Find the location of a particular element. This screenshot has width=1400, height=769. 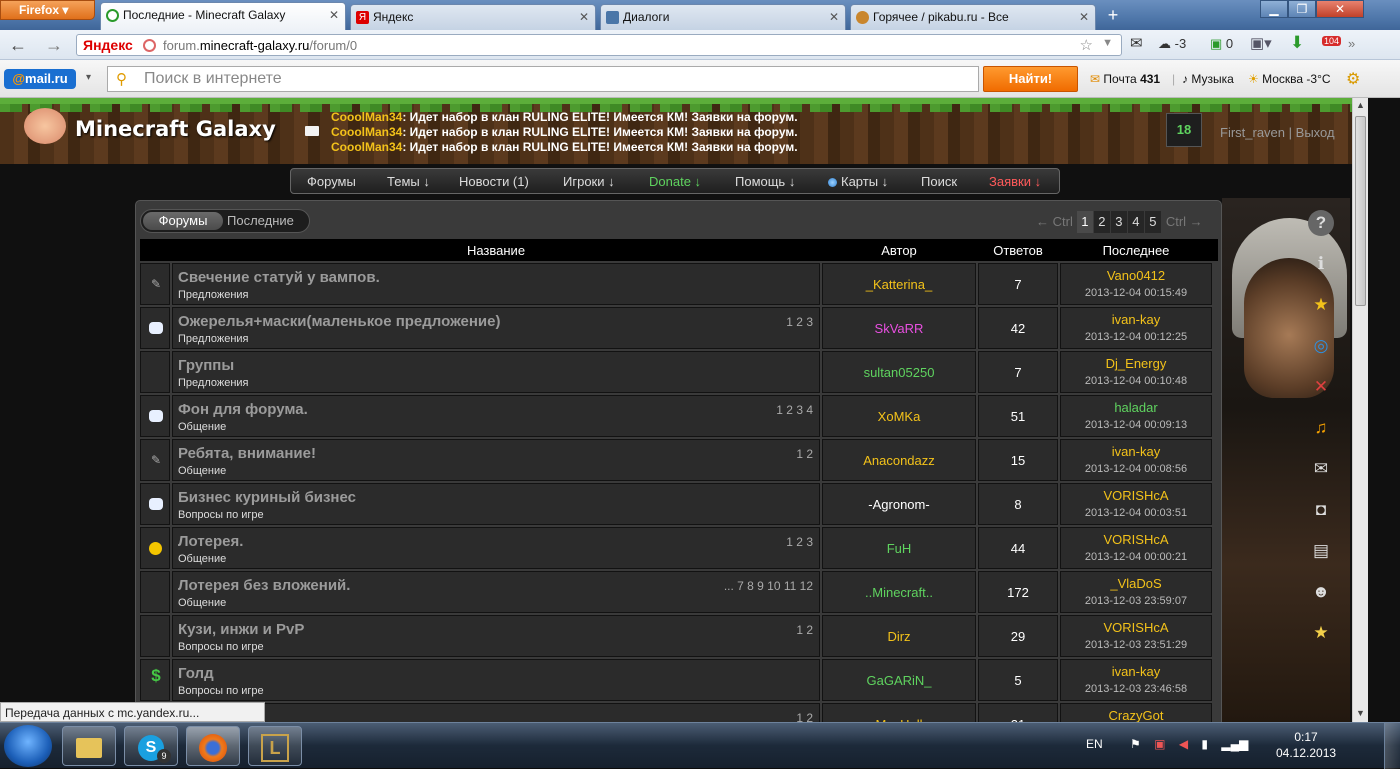

topic-title-link: Кузи, инжи и PvP is located at coordinates (241, 629).